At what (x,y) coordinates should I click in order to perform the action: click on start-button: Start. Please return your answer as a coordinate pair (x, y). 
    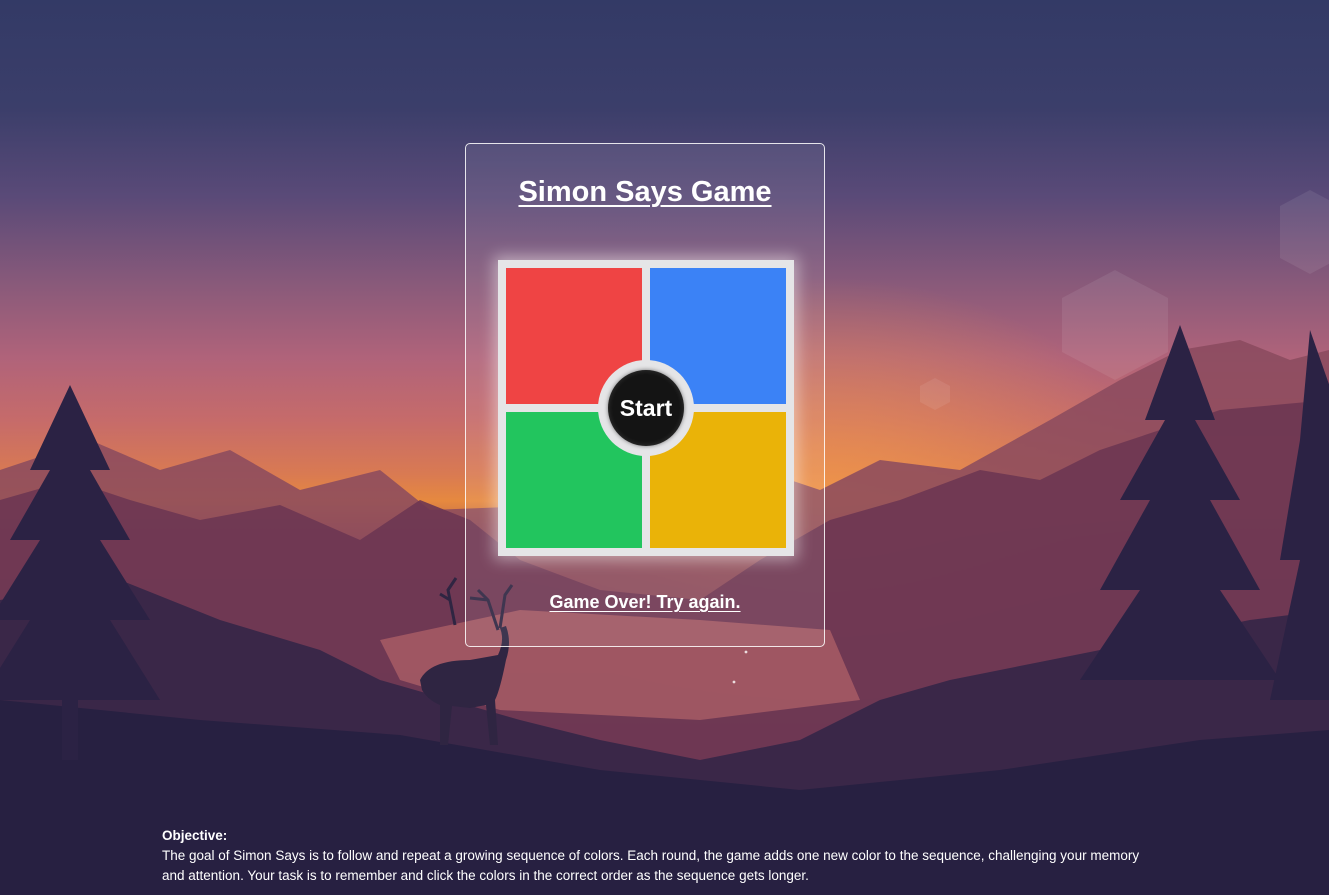
    Looking at the image, I should click on (646, 408).